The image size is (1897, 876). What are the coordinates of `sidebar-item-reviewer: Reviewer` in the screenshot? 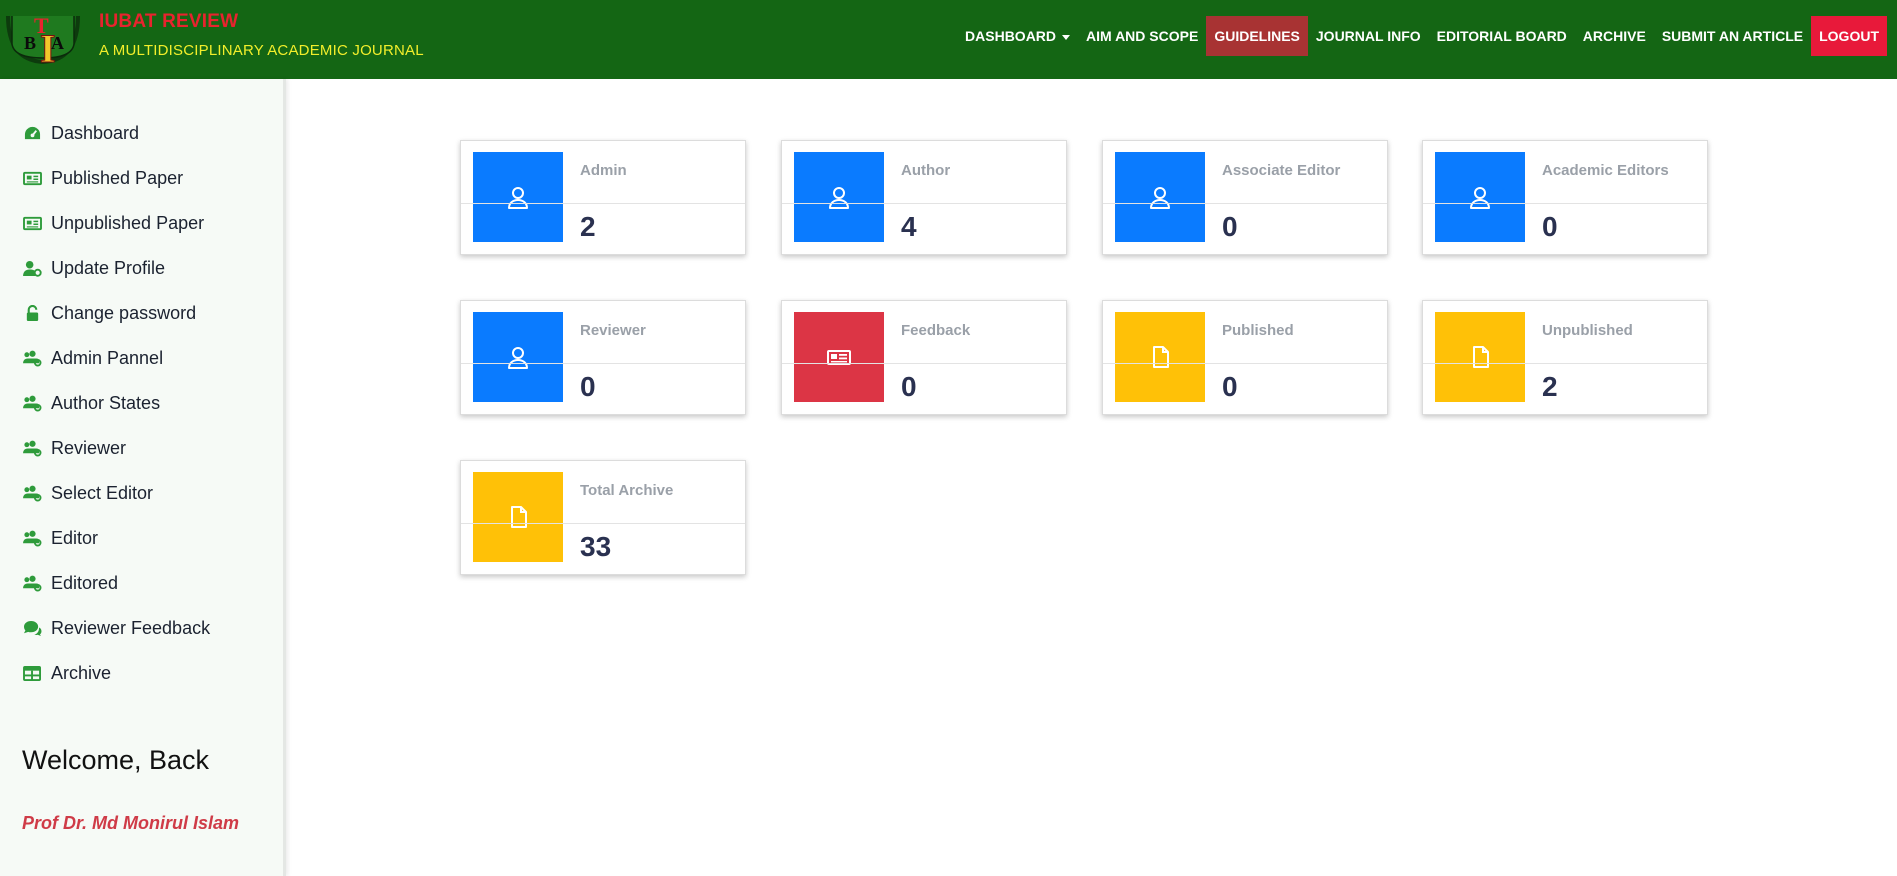 It's located at (116, 448).